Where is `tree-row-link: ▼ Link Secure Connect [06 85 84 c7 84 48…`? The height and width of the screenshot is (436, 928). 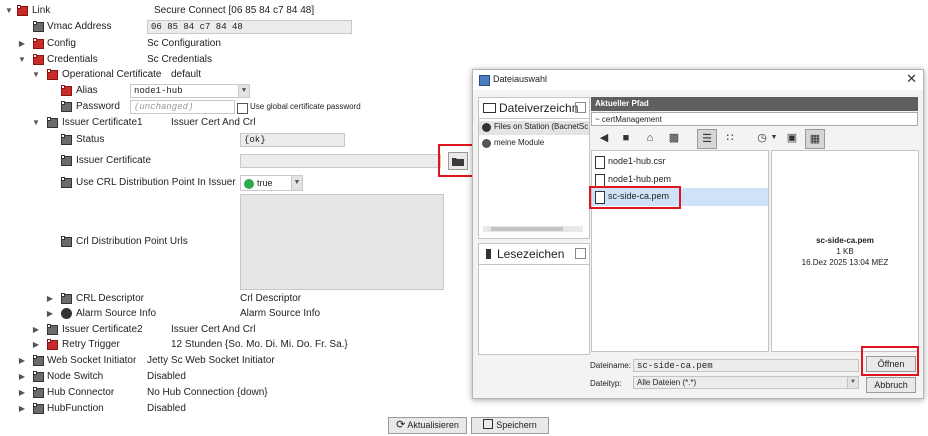
tree-row-link: ▼ Link Secure Connect [06 85 84 c7 84 48… is located at coordinates (235, 11).